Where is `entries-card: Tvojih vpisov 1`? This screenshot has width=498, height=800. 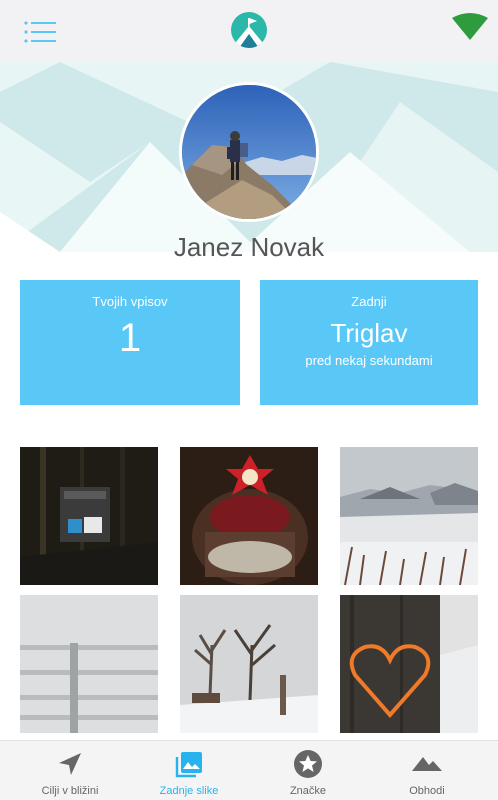
entries-card: Tvojih vpisov 1 is located at coordinates (130, 342).